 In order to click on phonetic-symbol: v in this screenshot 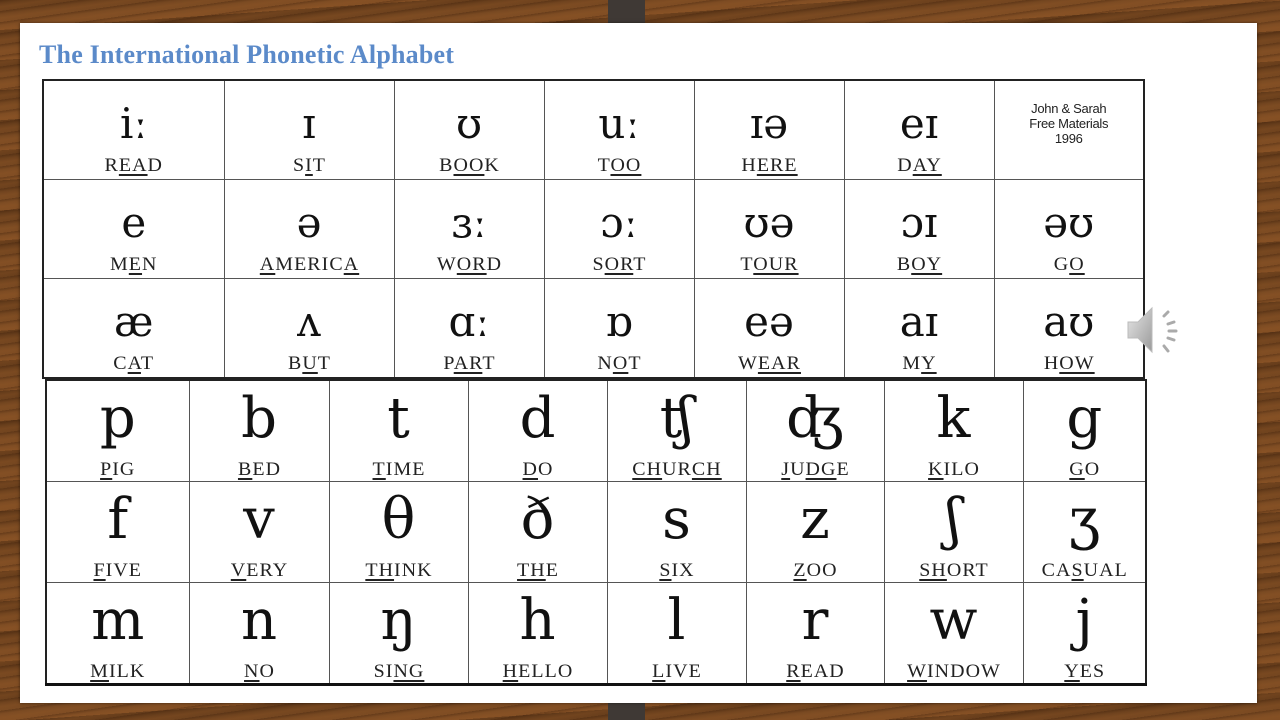, I will do `click(259, 519)`.